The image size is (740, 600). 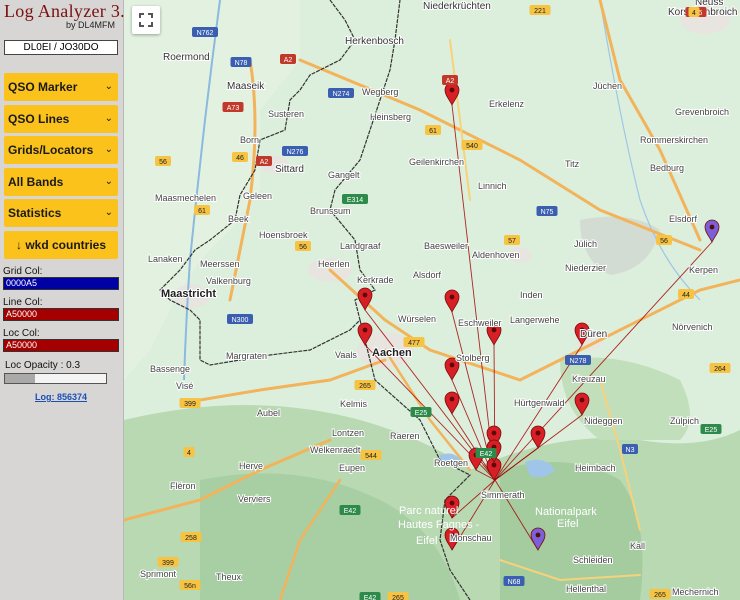 What do you see at coordinates (607, 86) in the screenshot?
I see `place-label: Jüchen` at bounding box center [607, 86].